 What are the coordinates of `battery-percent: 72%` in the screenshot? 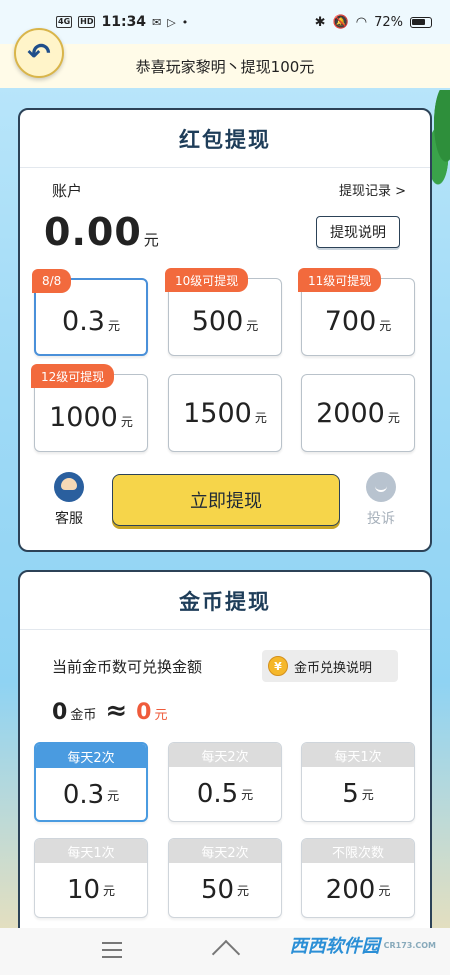 It's located at (388, 22).